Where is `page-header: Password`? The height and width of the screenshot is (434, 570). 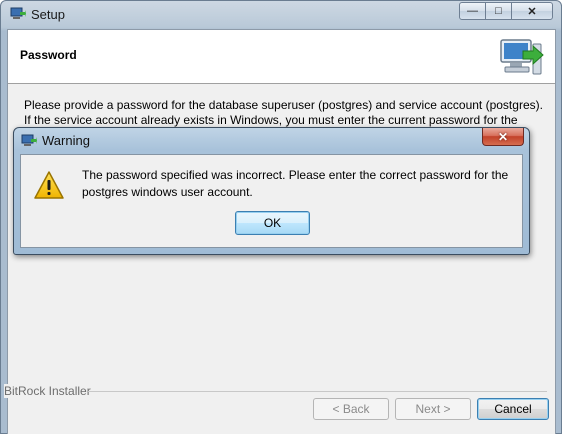 page-header: Password is located at coordinates (281, 57).